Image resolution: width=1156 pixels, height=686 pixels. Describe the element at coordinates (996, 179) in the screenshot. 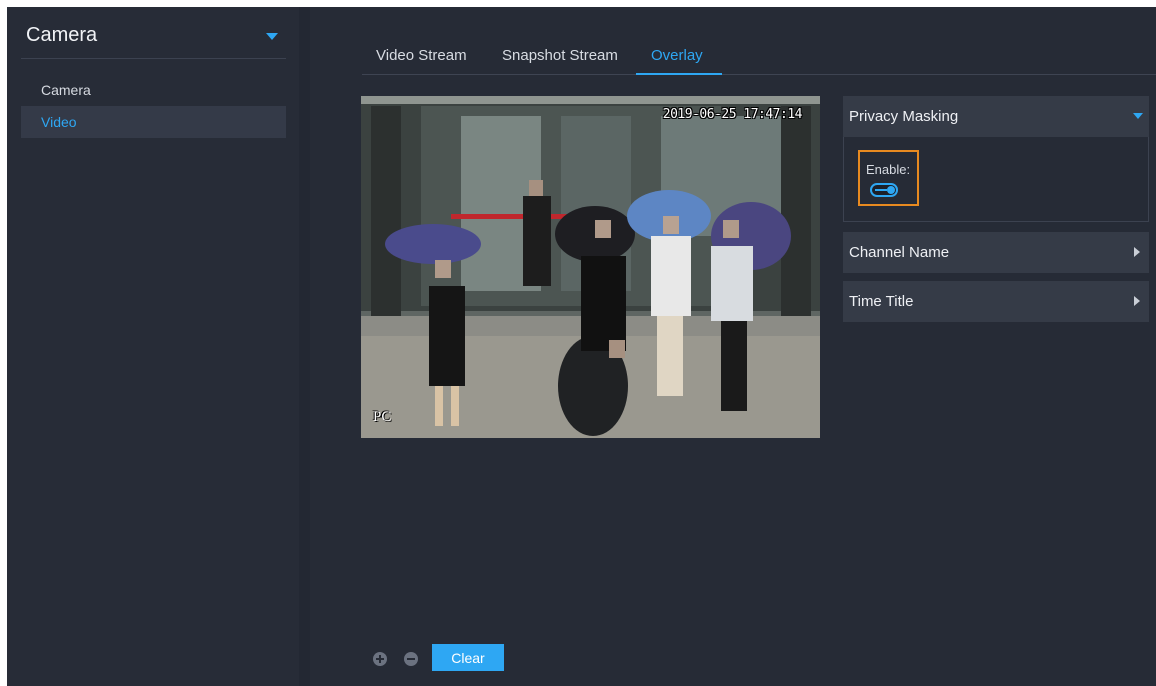

I see `privacy-masking-body: Enable:` at that location.